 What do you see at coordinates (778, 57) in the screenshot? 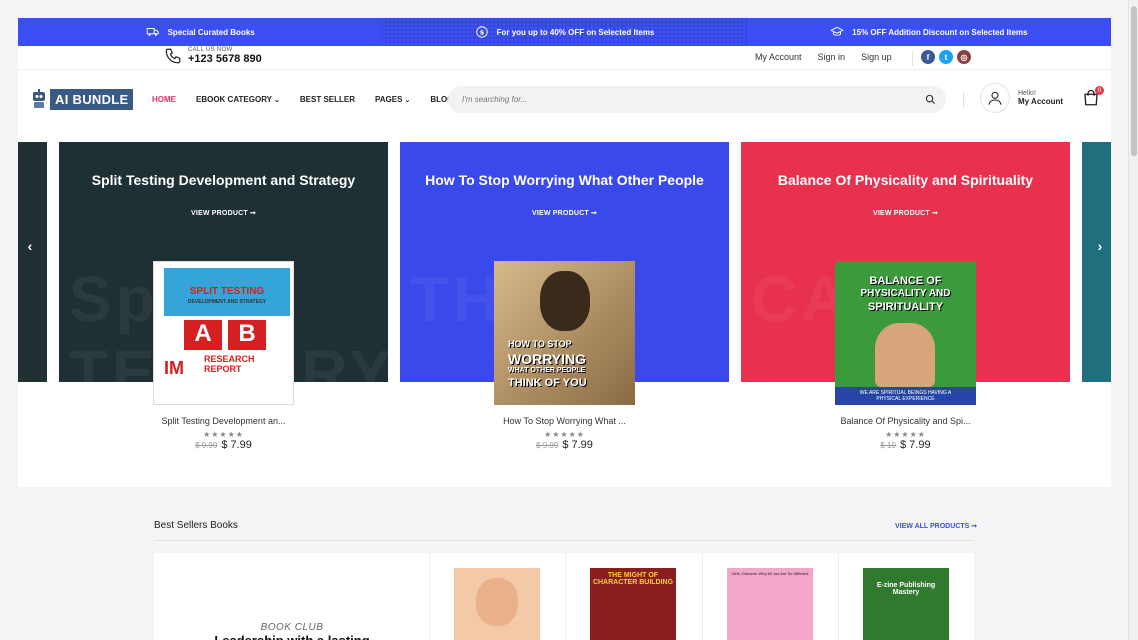
I see `my-account-link: My Account` at bounding box center [778, 57].